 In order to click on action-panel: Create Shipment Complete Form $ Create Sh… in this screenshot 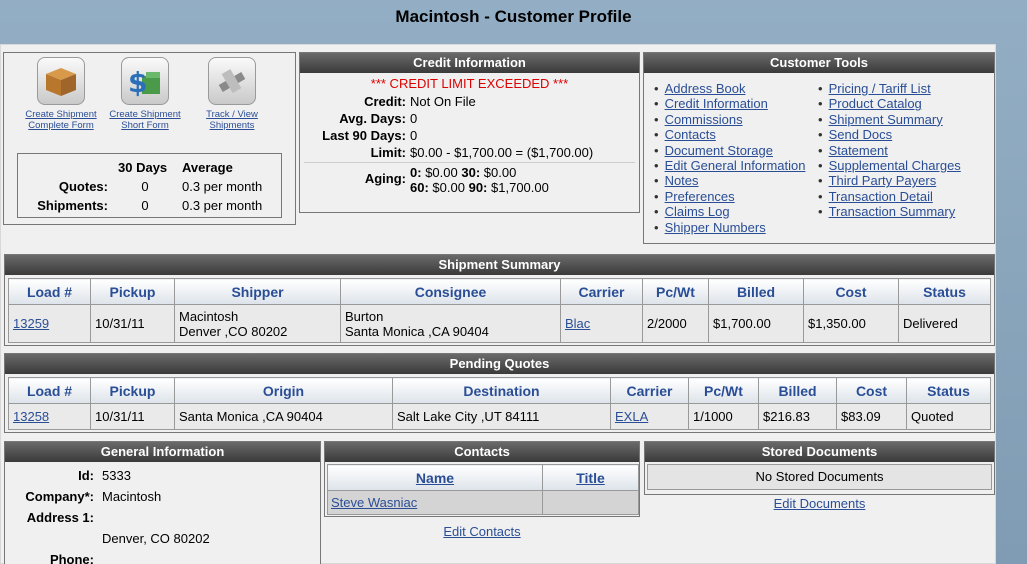, I will do `click(149, 138)`.